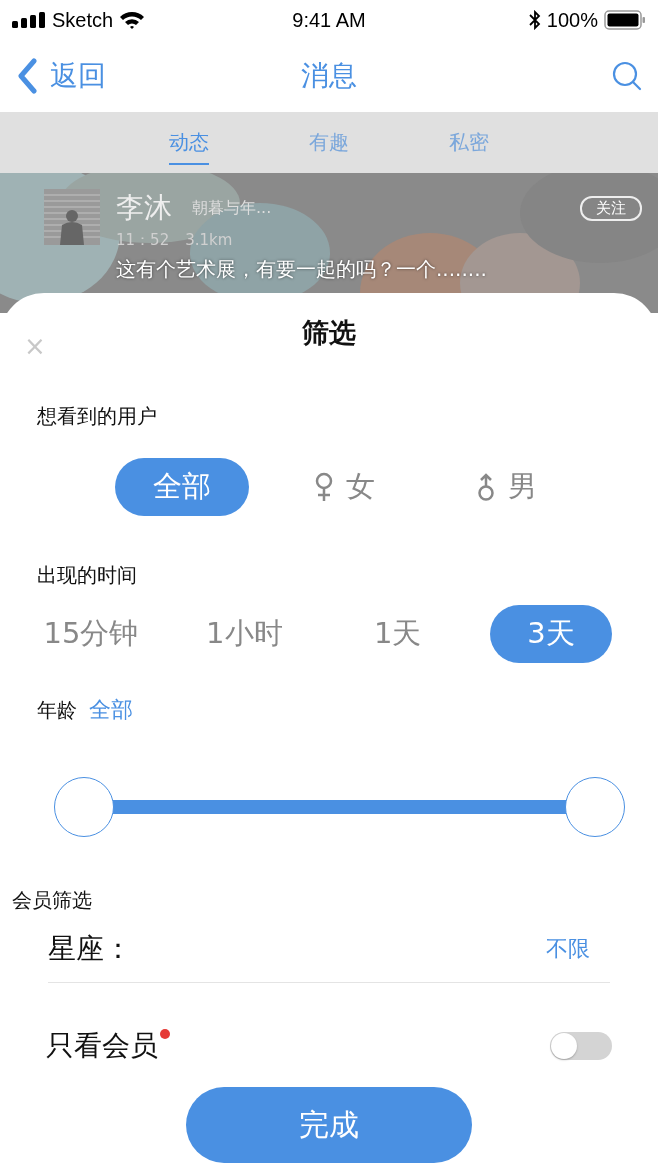 Image resolution: width=658 pixels, height=1170 pixels. I want to click on female-icon, so click(323, 487).